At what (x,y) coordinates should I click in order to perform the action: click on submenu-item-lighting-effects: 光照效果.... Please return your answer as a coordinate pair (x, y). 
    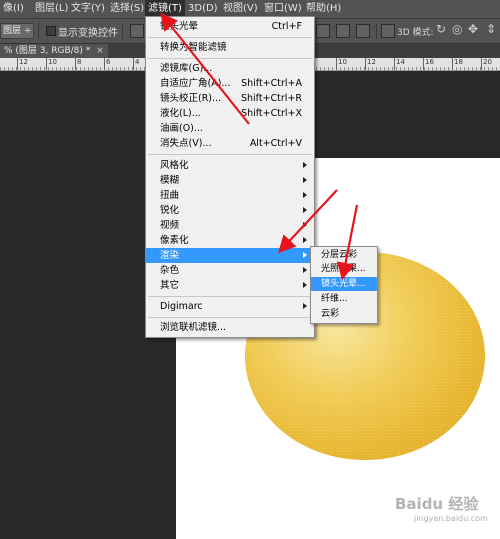
    Looking at the image, I should click on (344, 269).